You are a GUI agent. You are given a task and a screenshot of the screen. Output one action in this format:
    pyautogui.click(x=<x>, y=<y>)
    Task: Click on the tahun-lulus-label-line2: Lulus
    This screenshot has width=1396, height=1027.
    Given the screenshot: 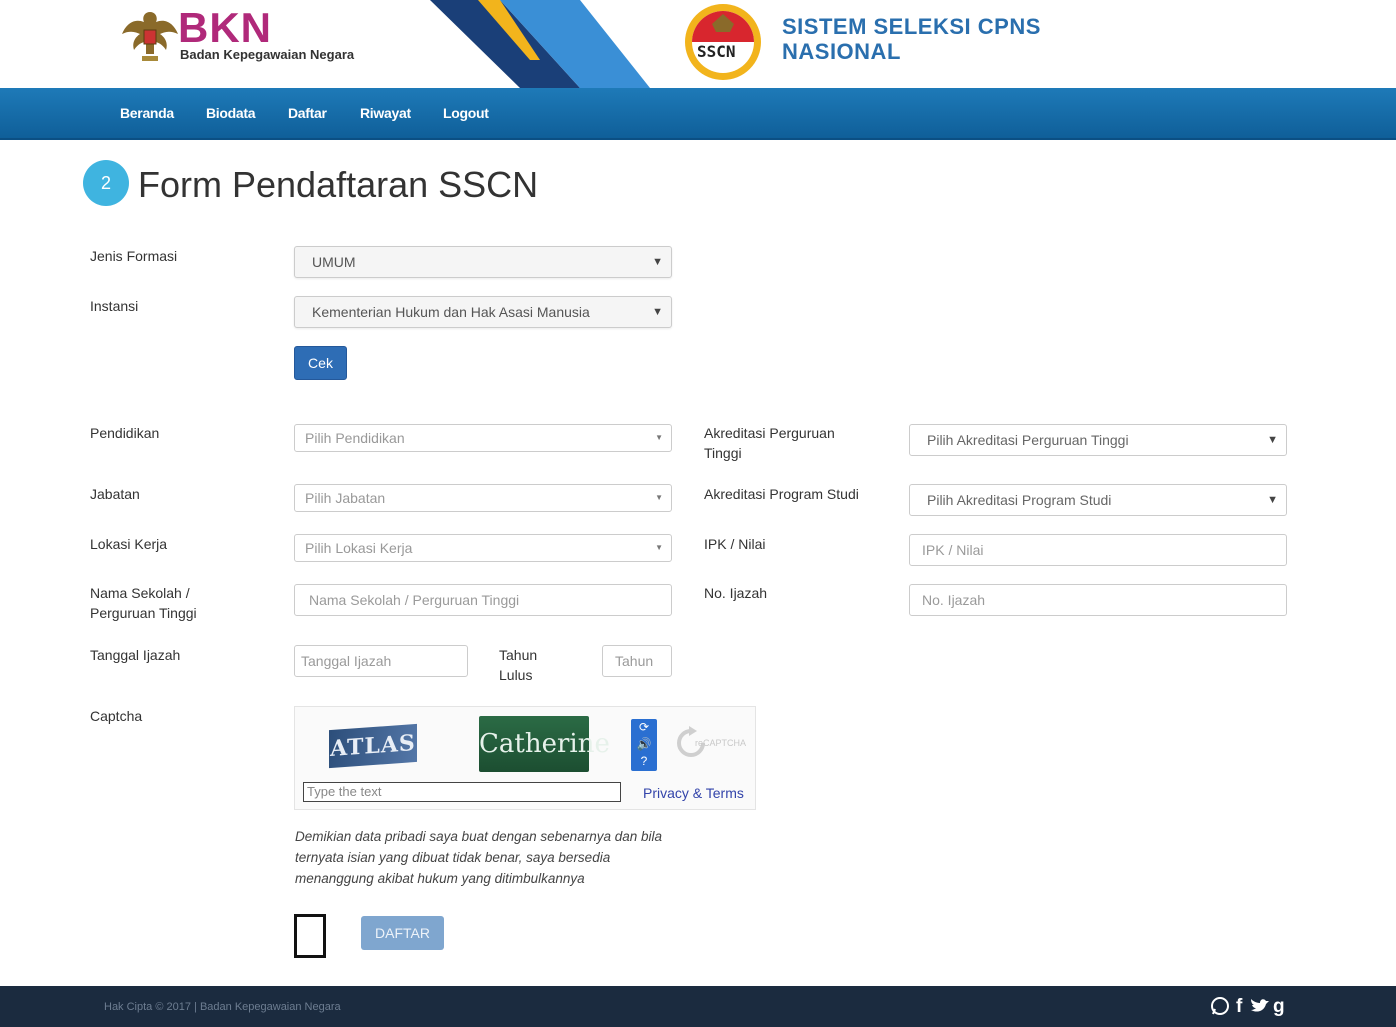 What is the action you would take?
    pyautogui.click(x=516, y=675)
    